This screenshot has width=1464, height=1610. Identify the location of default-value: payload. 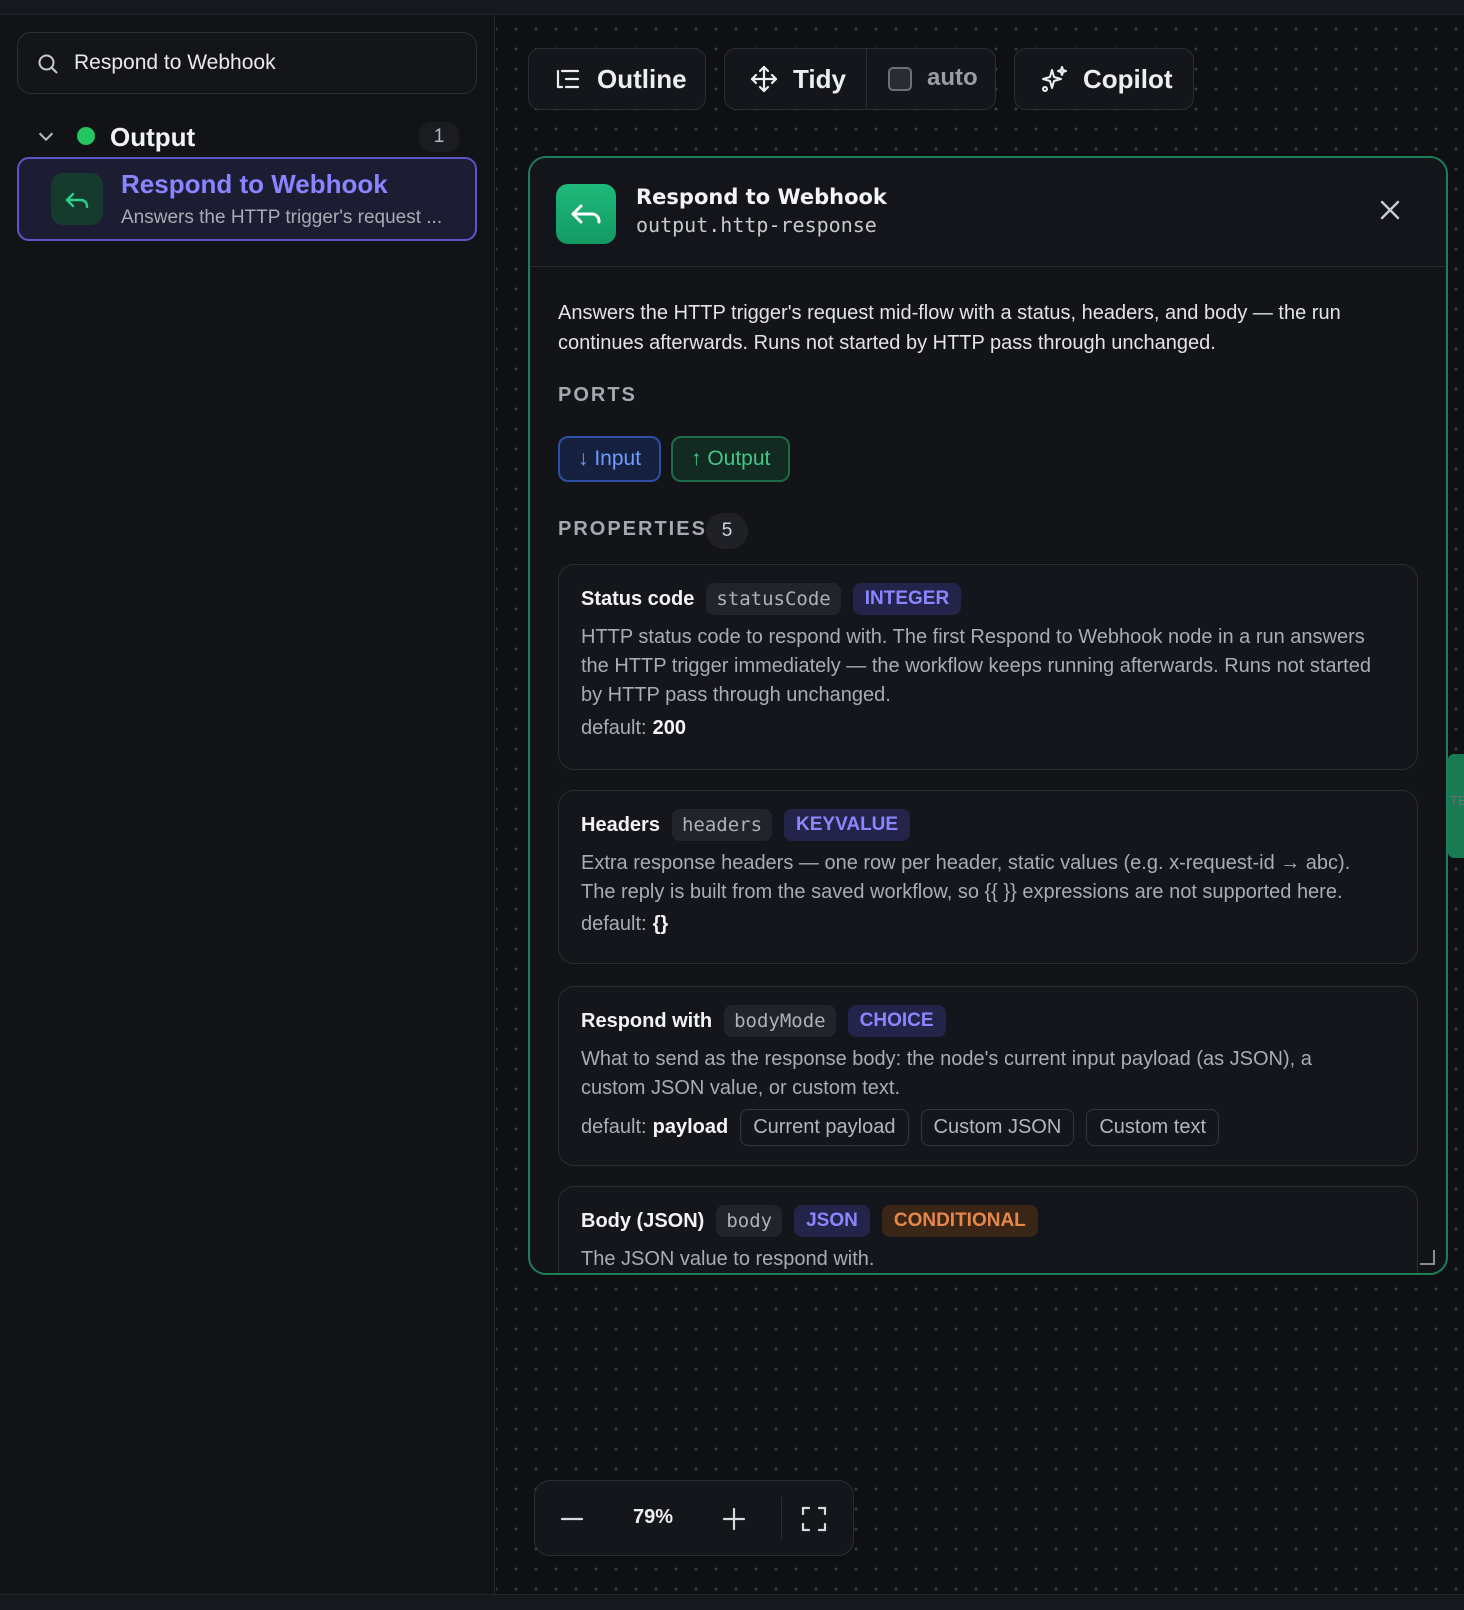
(690, 1127).